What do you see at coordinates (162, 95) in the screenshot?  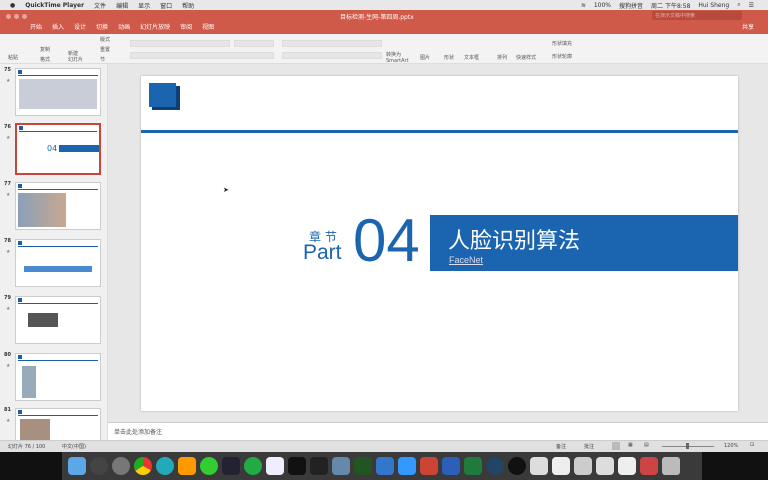 I see `logo-square` at bounding box center [162, 95].